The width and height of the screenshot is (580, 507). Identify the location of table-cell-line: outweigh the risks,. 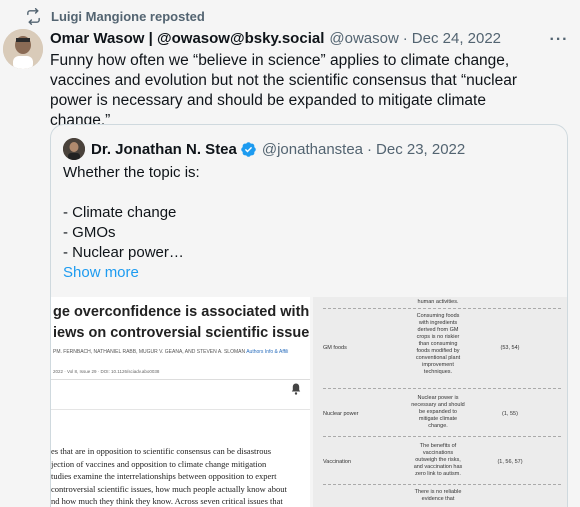
(438, 460).